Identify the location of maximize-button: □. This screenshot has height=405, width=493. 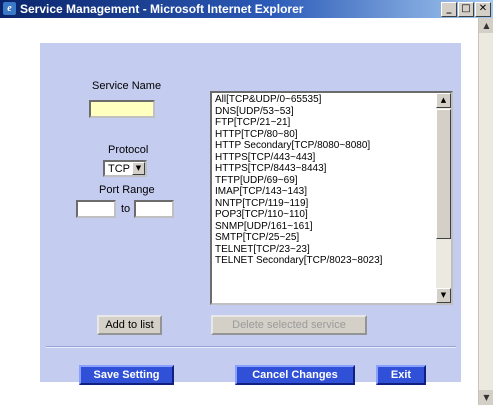
(466, 9).